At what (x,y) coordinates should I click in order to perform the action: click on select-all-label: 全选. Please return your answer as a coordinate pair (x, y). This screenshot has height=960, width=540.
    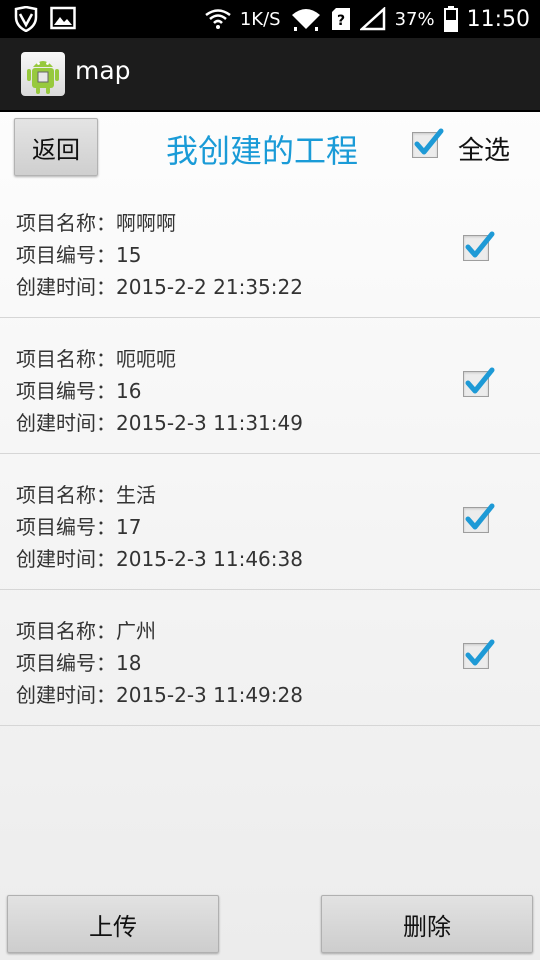
    Looking at the image, I should click on (484, 148).